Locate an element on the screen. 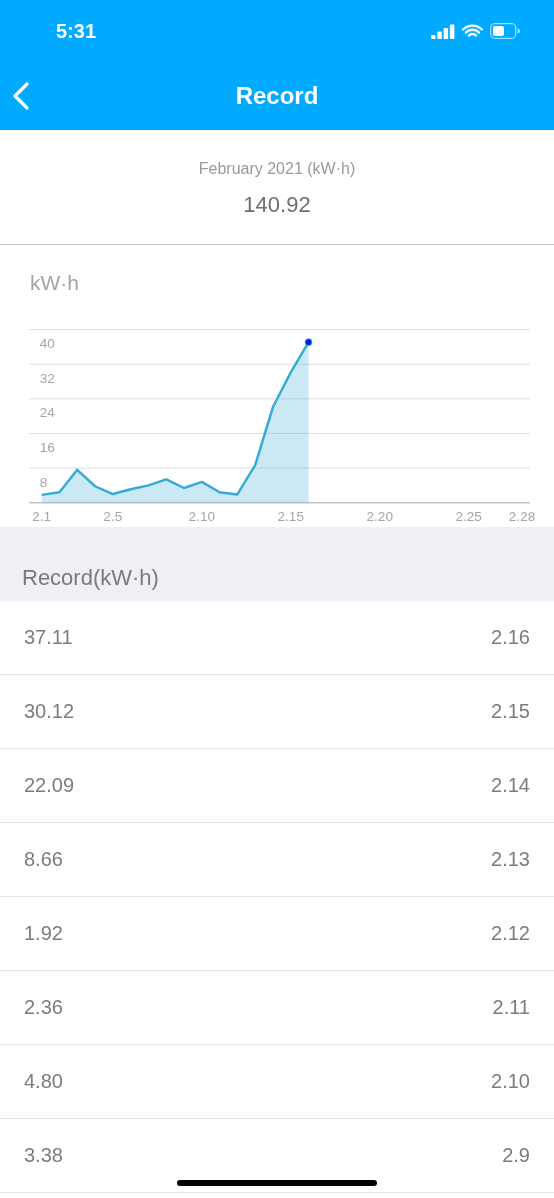 The image size is (554, 1198). chart-unit-label: kW·h is located at coordinates (54, 283).